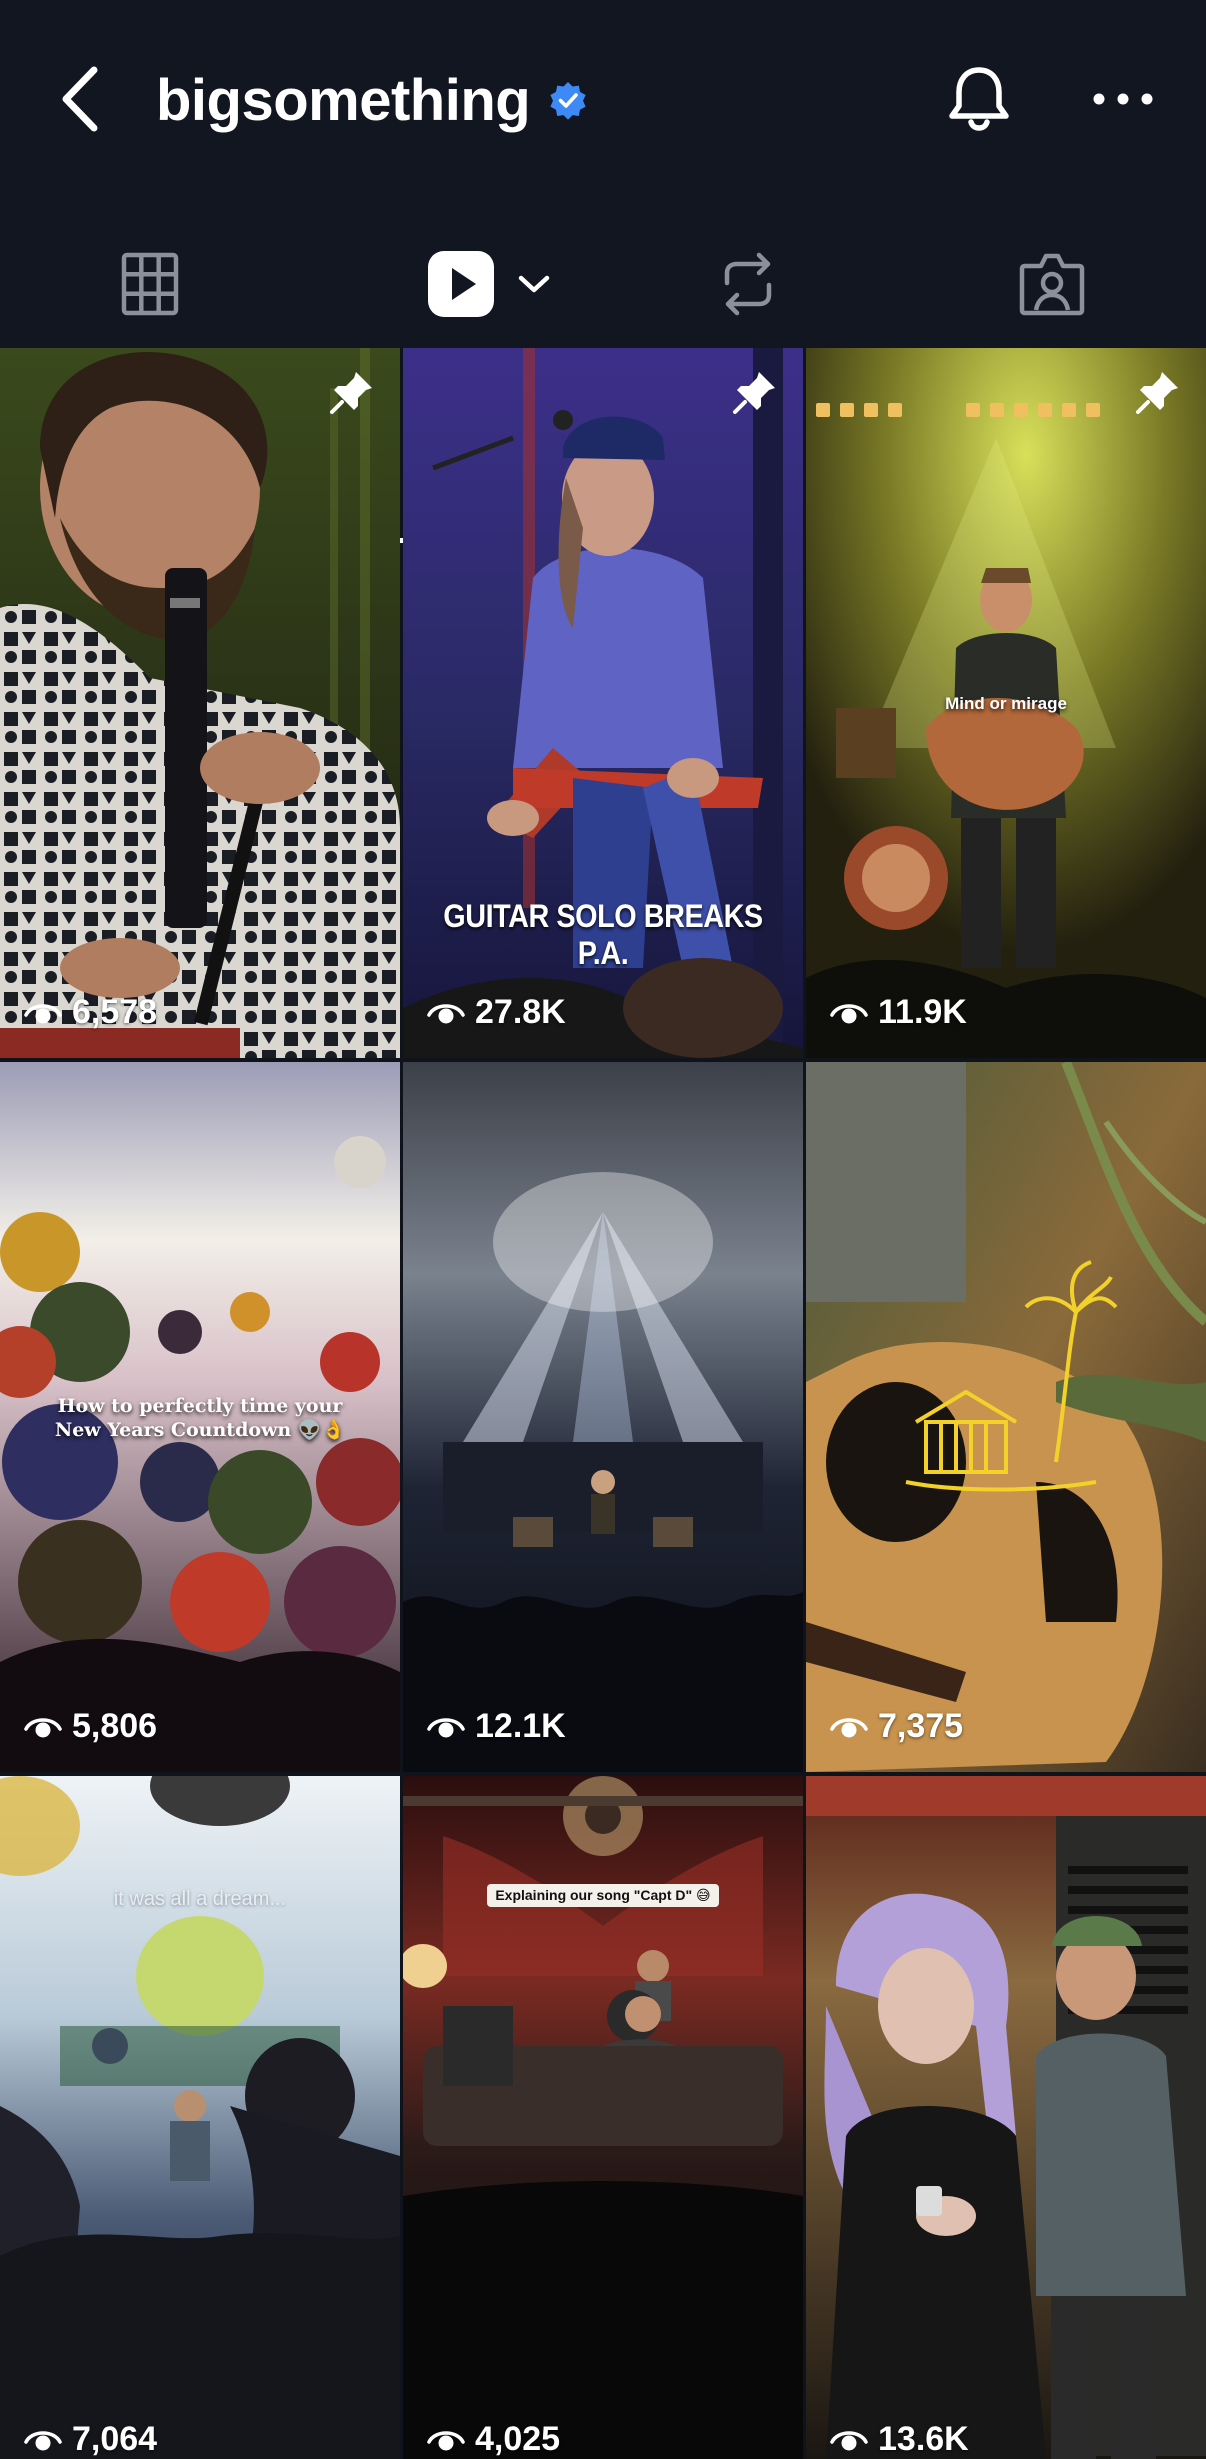  I want to click on reel-caption-wrap: Explaining our song "Capt D" 😅, so click(603, 1895).